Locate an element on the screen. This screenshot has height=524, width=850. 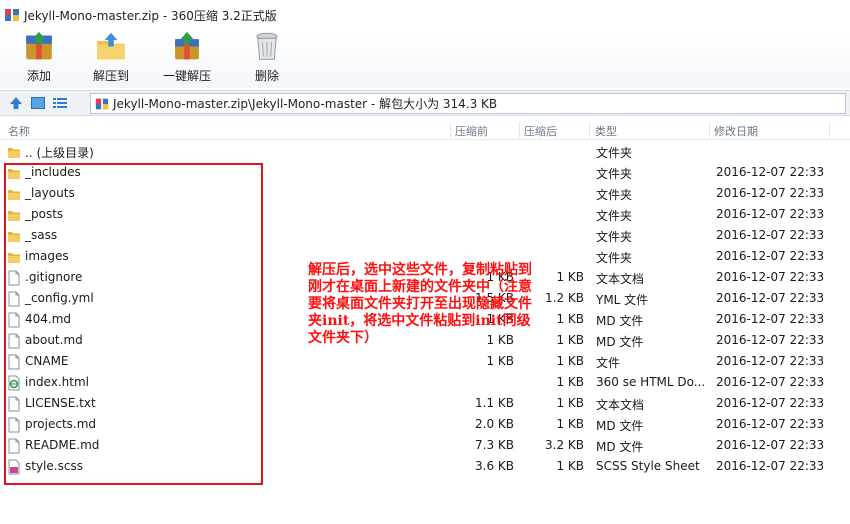
file-packed-size: 1.2 KB is located at coordinates (564, 298).